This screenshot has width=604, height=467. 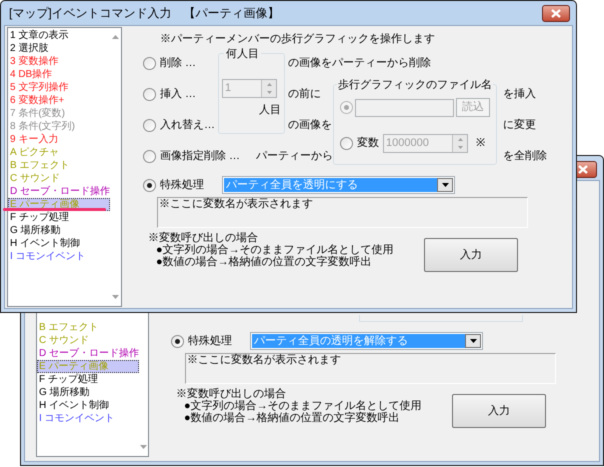 I want to click on radio-label: 変数, so click(x=368, y=144).